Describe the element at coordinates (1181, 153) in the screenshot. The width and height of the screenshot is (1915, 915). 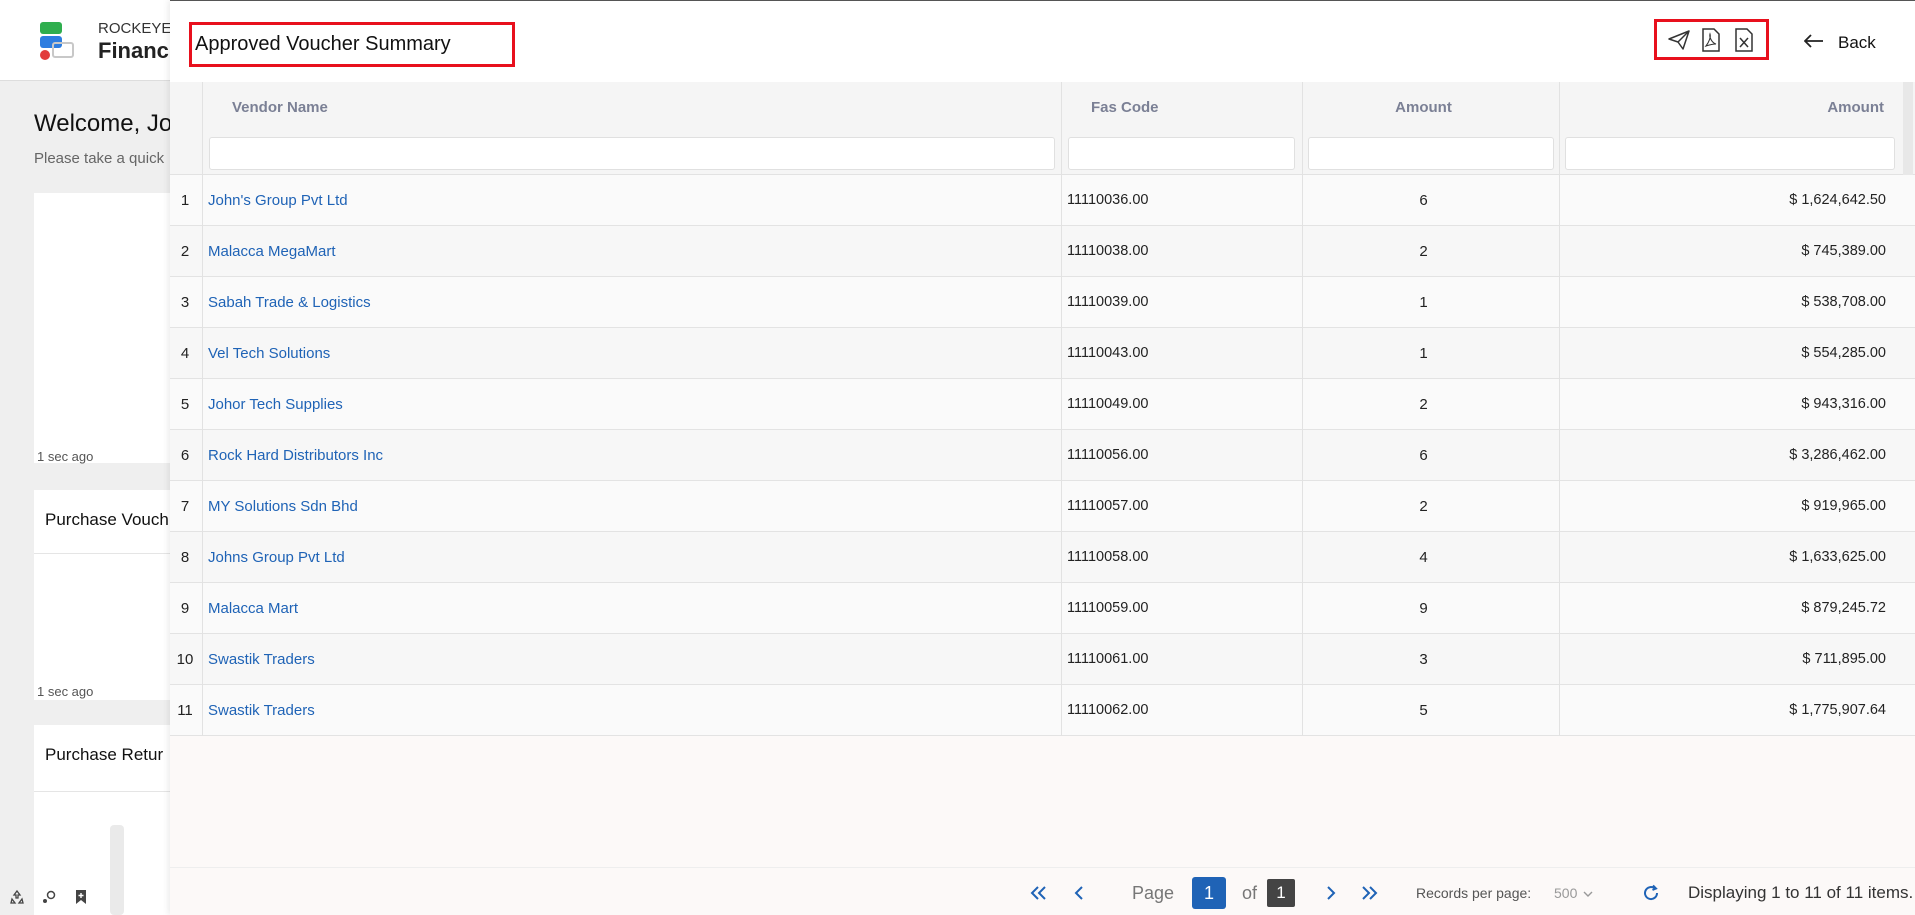
I see `filter-fas-code` at that location.